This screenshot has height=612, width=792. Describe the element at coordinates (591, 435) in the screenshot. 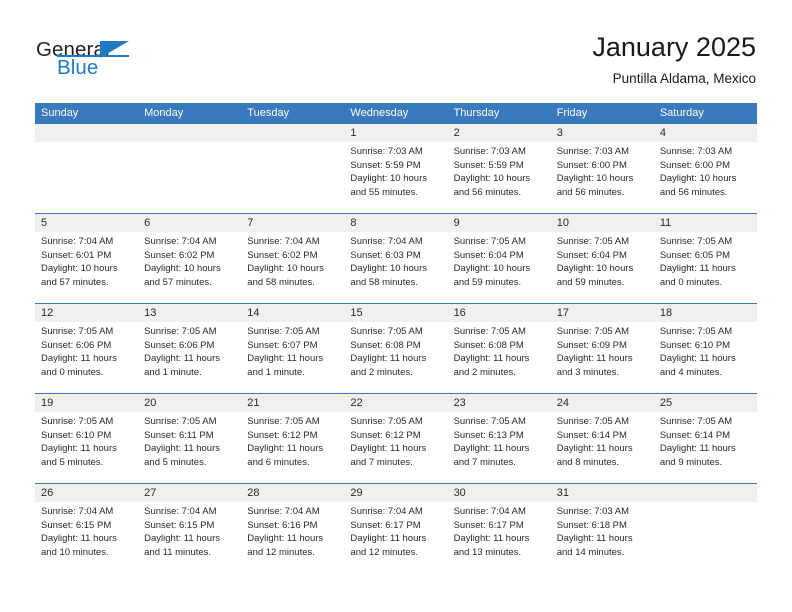

I see `sunset-text: Sunset: 6:14 PM` at that location.